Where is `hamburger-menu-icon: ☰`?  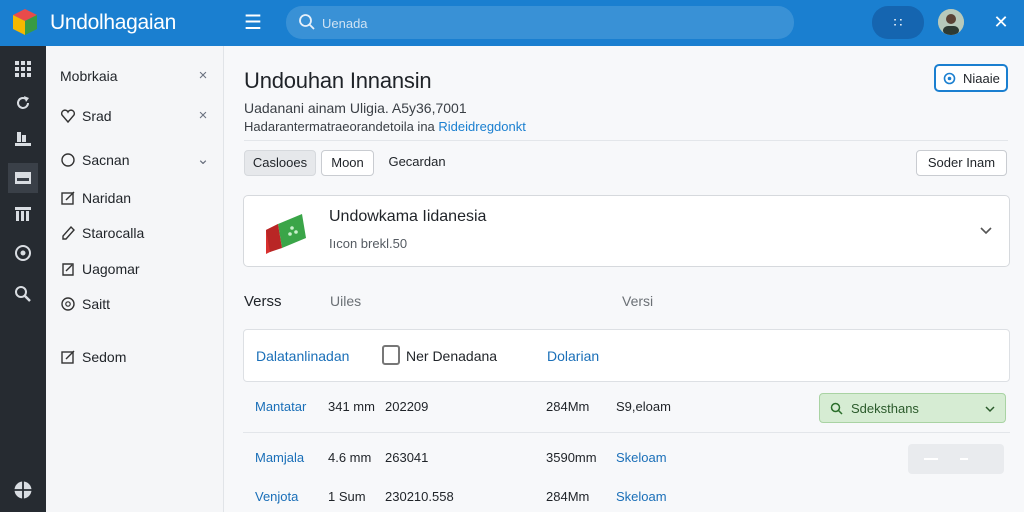
hamburger-menu-icon: ☰ is located at coordinates (253, 23).